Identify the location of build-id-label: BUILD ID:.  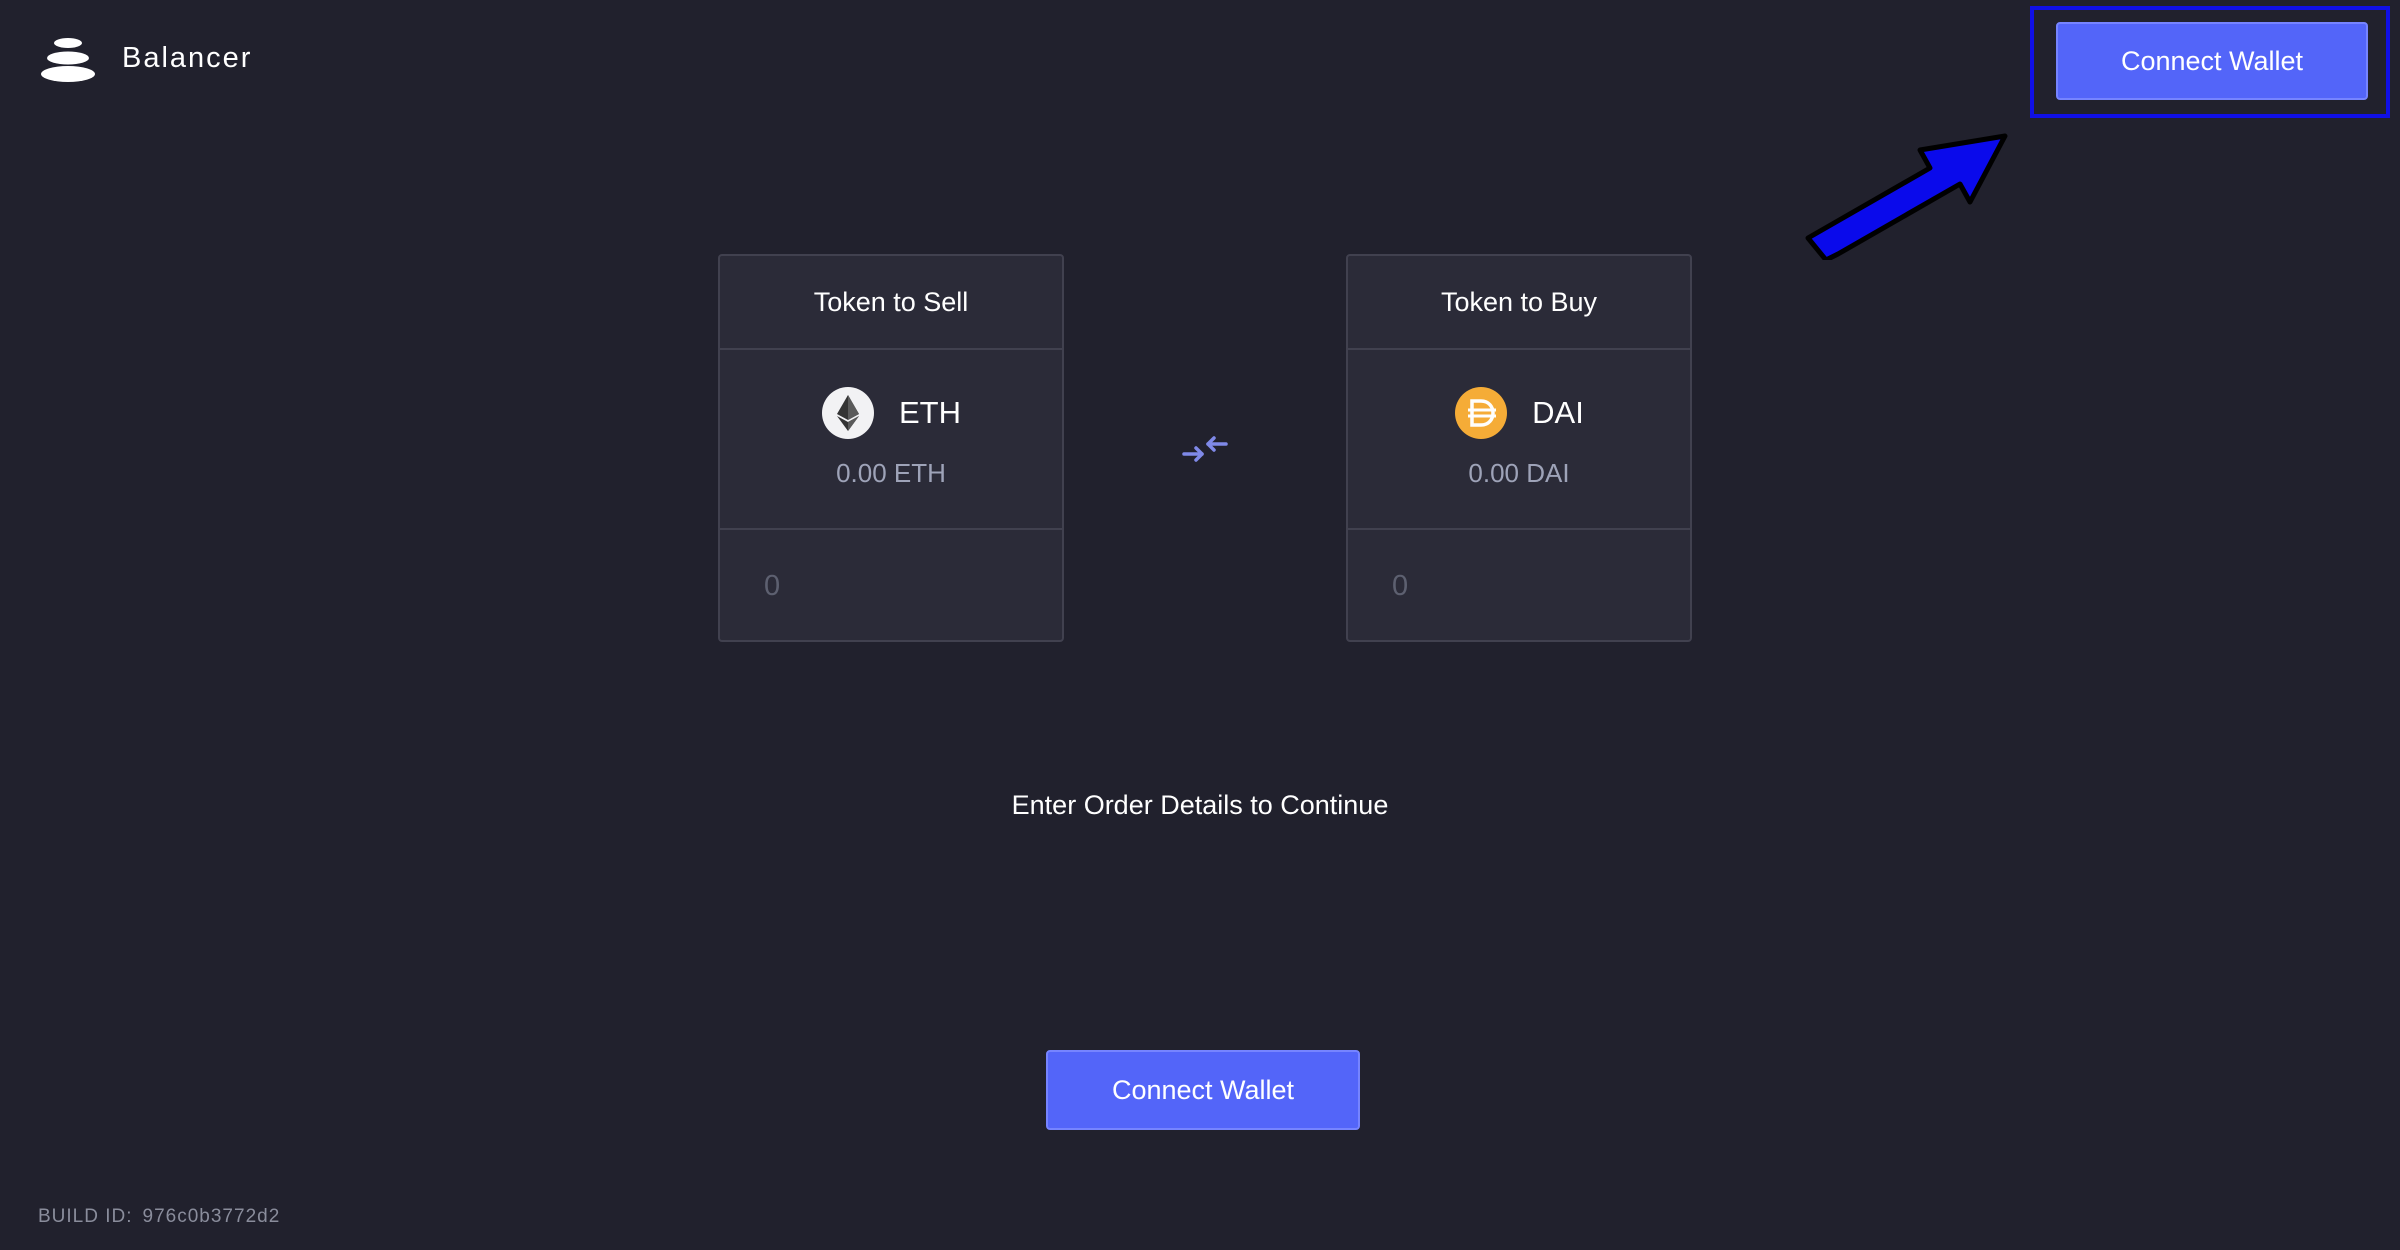
(85, 1216).